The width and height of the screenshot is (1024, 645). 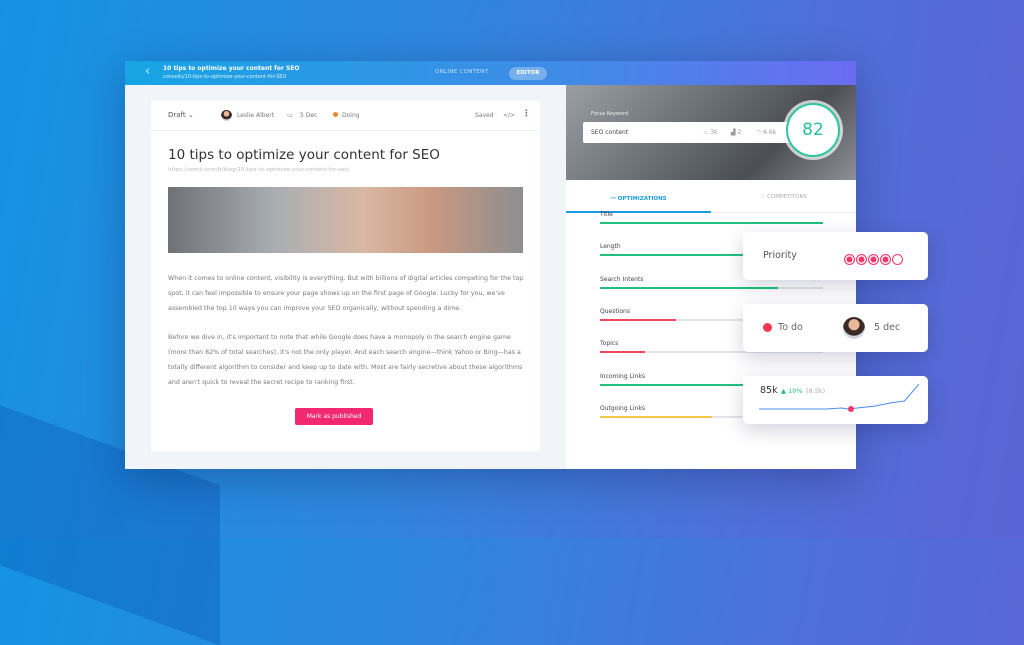 What do you see at coordinates (767, 327) in the screenshot?
I see `status-dot-icon` at bounding box center [767, 327].